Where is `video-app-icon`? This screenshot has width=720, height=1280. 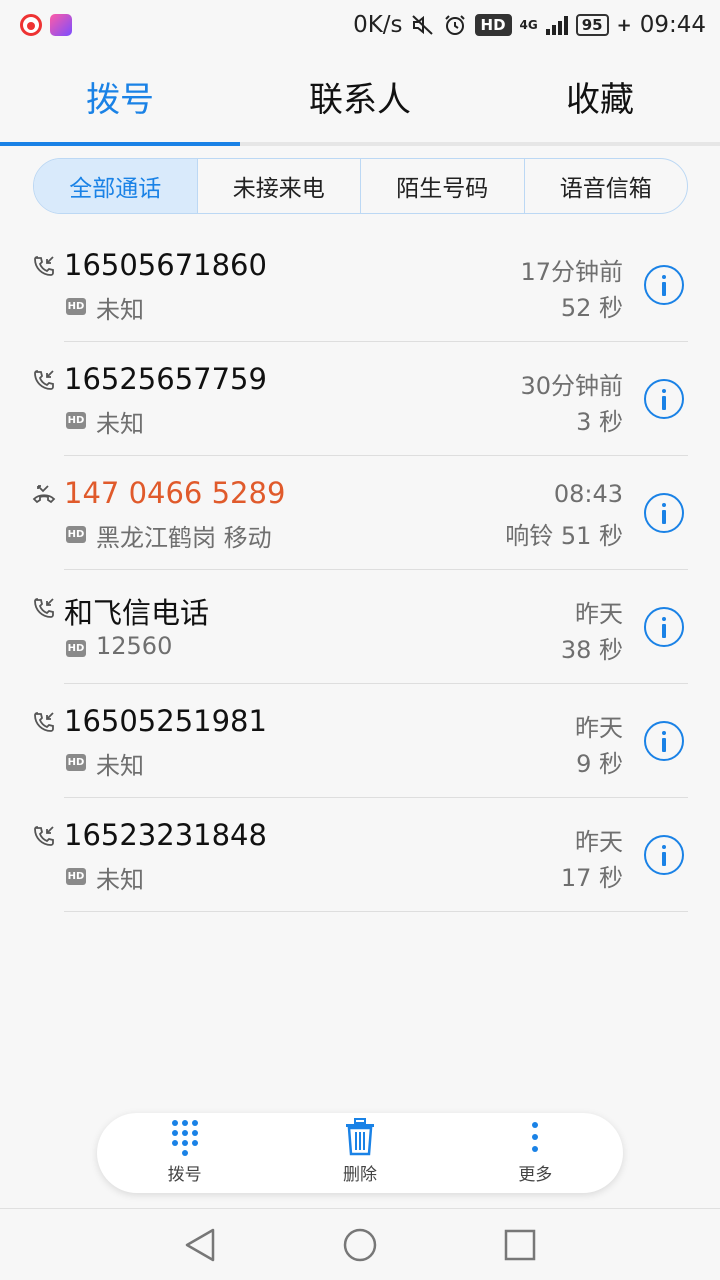 video-app-icon is located at coordinates (61, 25).